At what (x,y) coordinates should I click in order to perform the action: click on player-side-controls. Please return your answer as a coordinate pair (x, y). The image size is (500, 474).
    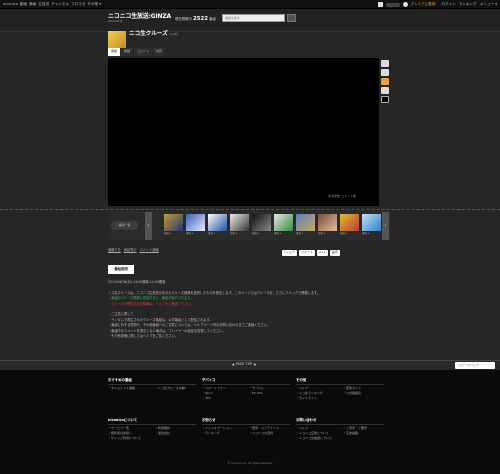
    Looking at the image, I should click on (385, 82).